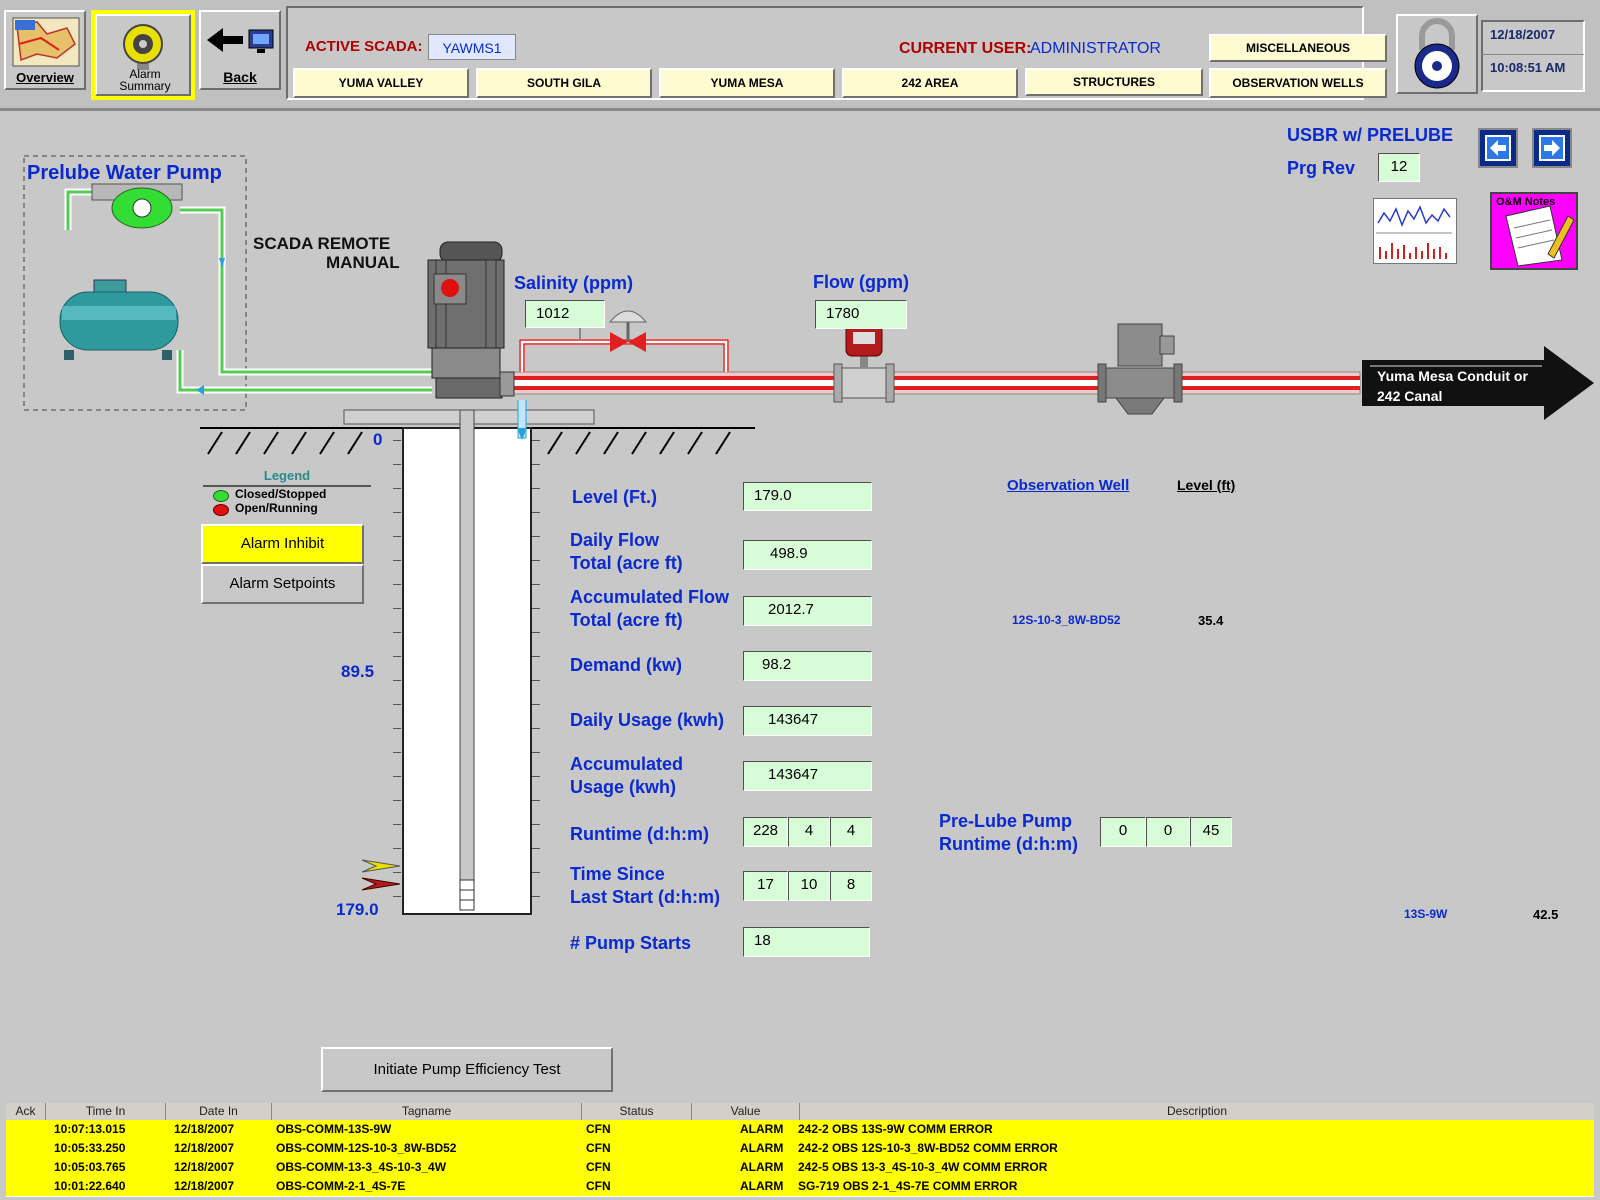  What do you see at coordinates (1211, 832) in the screenshot?
I see `prelube-runtime-minutes: 45` at bounding box center [1211, 832].